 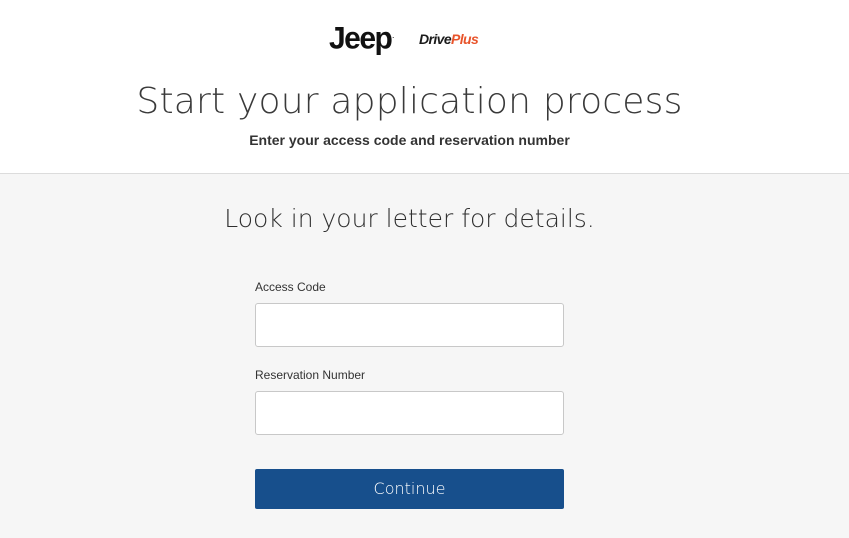 I want to click on jeep-logo-text: Jeep, so click(x=361, y=38).